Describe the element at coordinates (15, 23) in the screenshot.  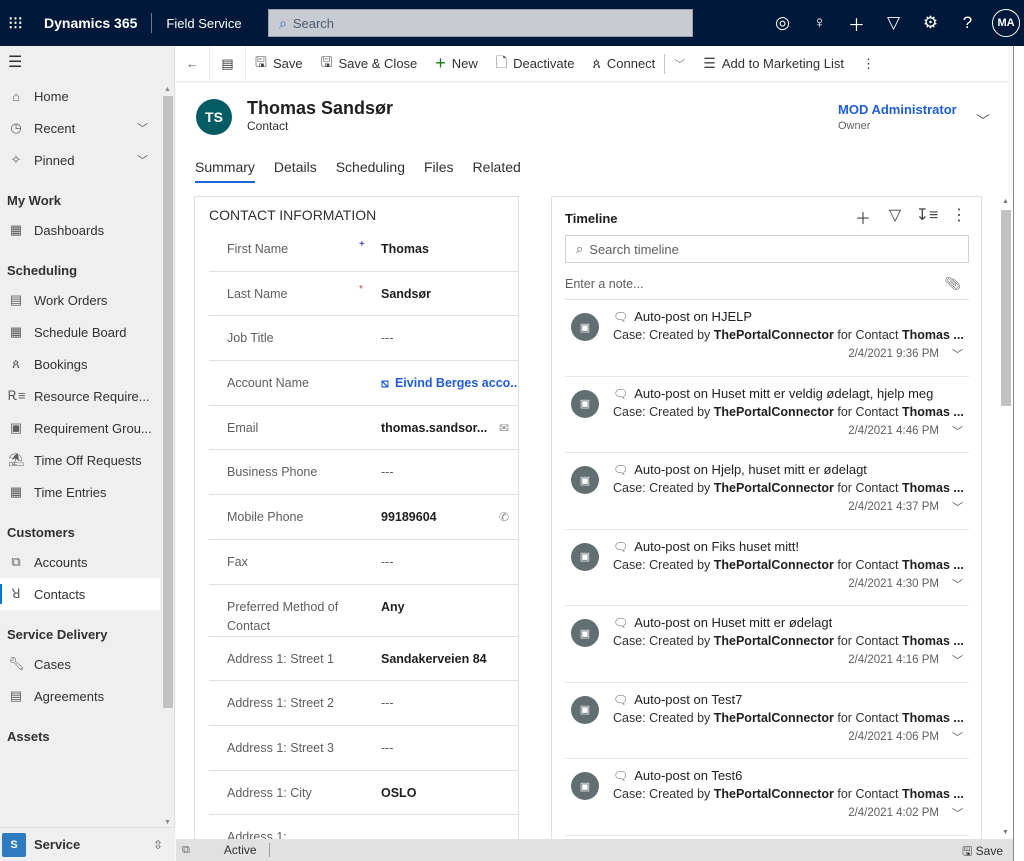
I see `app-launcher-icon: ⁝⁝⁝` at that location.